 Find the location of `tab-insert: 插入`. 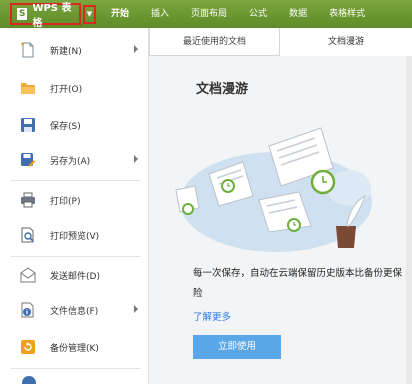

tab-insert: 插入 is located at coordinates (160, 14).